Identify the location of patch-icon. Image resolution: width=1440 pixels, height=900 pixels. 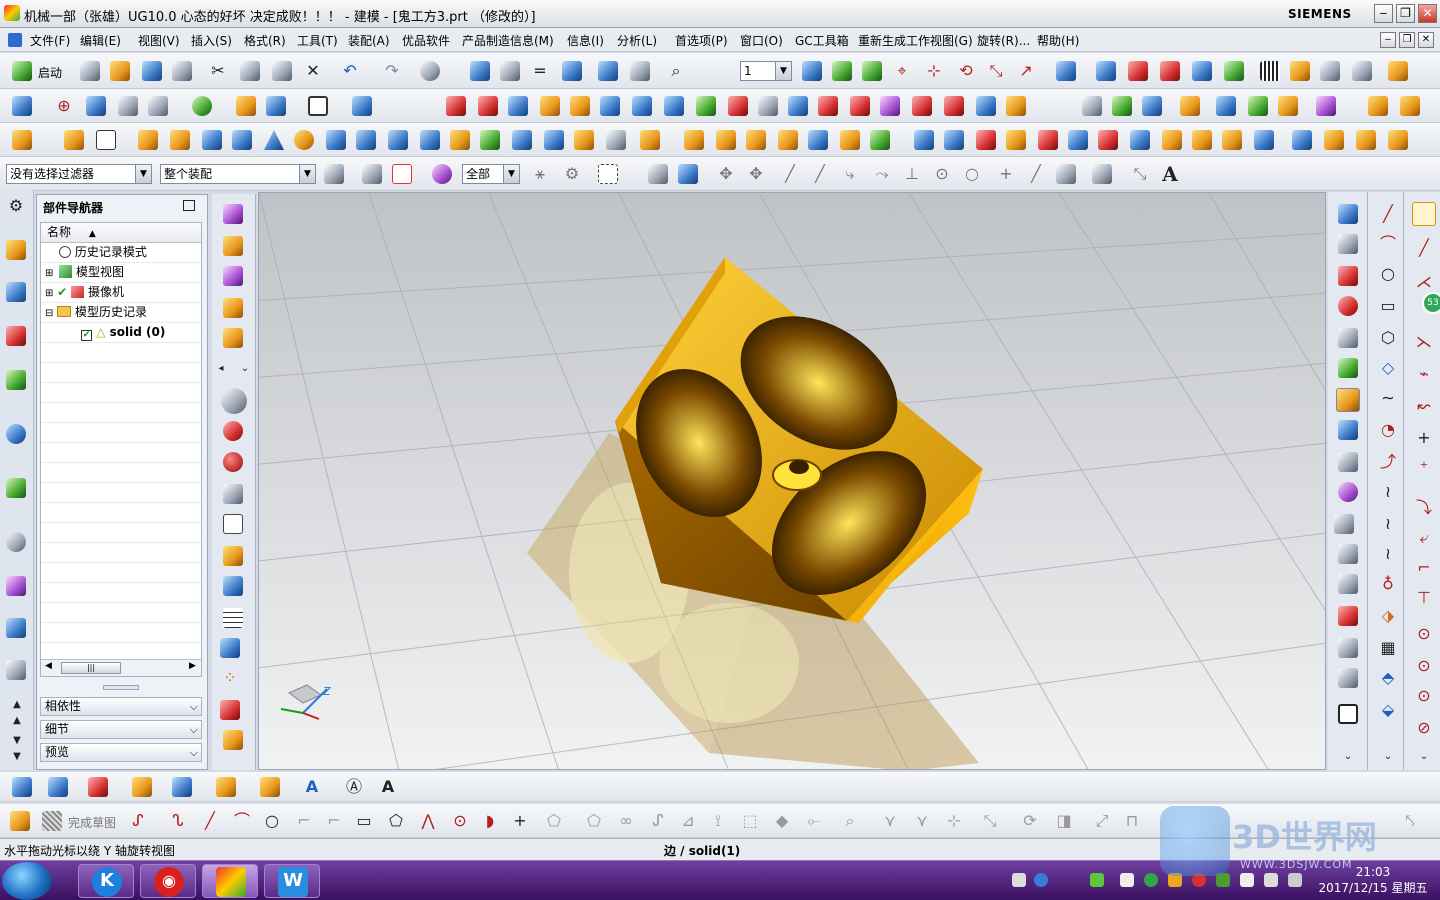
(828, 106).